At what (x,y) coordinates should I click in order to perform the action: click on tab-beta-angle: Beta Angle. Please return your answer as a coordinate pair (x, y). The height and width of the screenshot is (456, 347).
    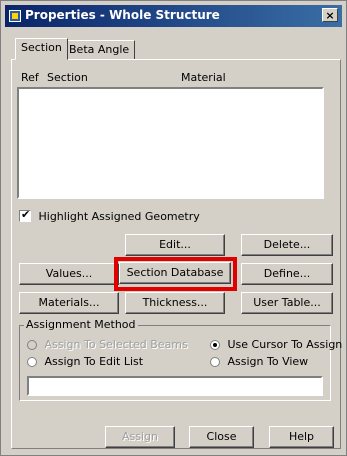
    Looking at the image, I should click on (99, 50).